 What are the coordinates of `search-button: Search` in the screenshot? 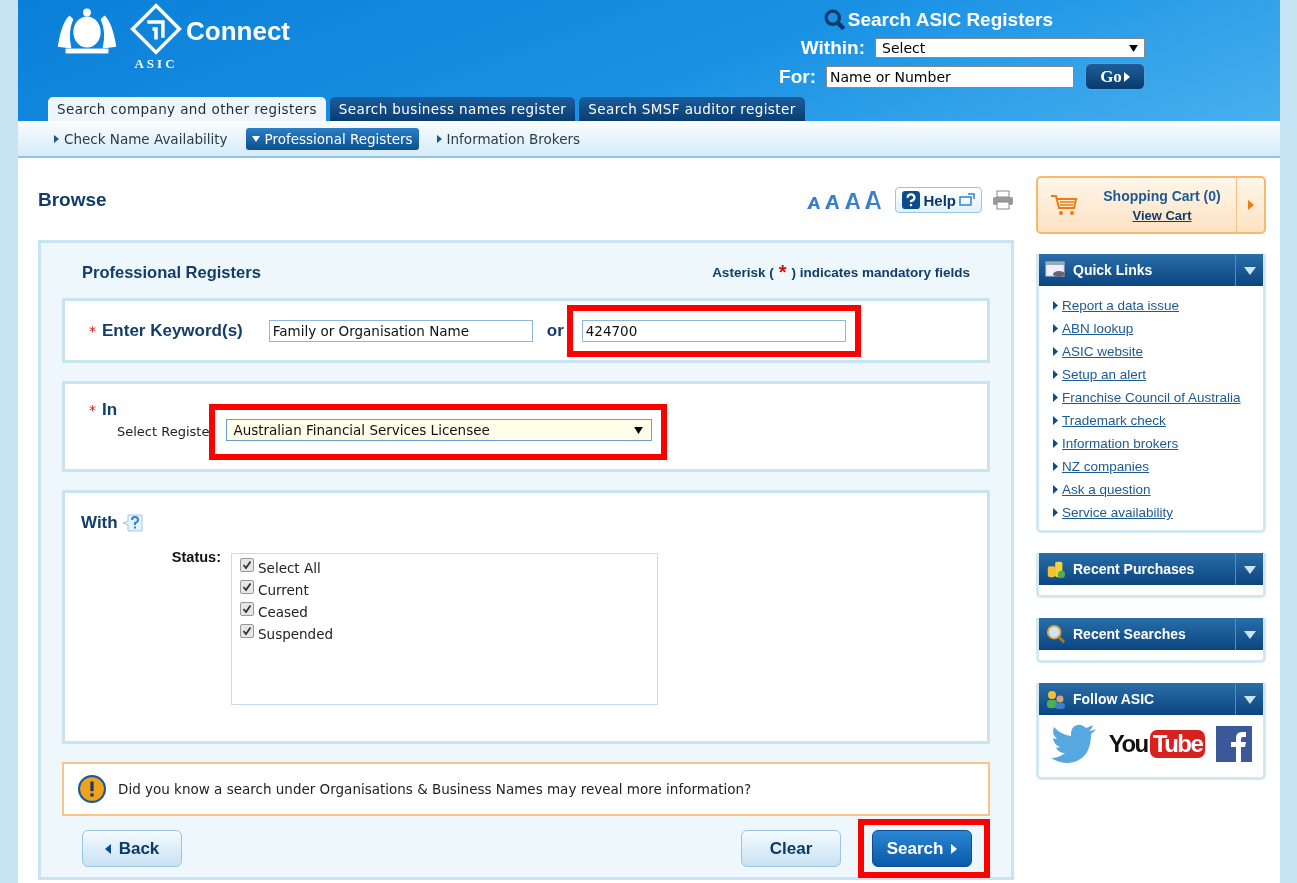 It's located at (922, 848).